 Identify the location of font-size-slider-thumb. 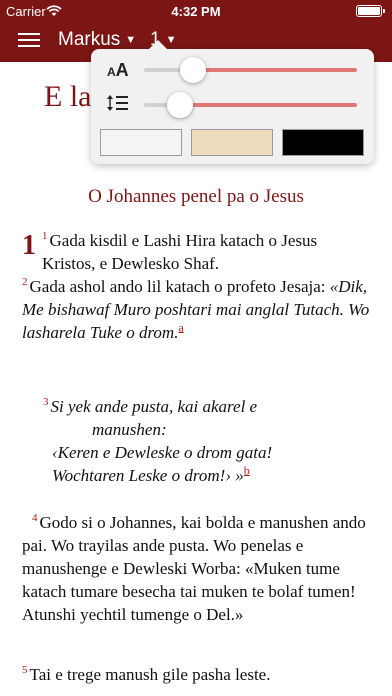
(192, 70).